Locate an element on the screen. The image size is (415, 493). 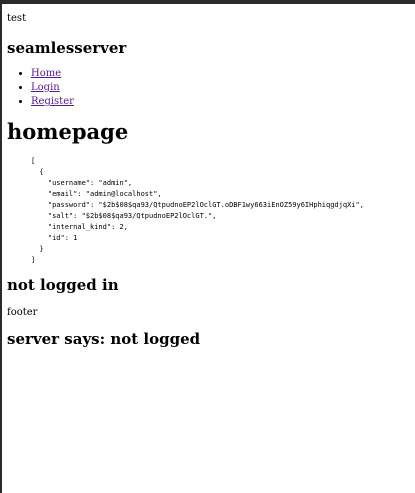
nav-item-login: Login is located at coordinates (221, 88).